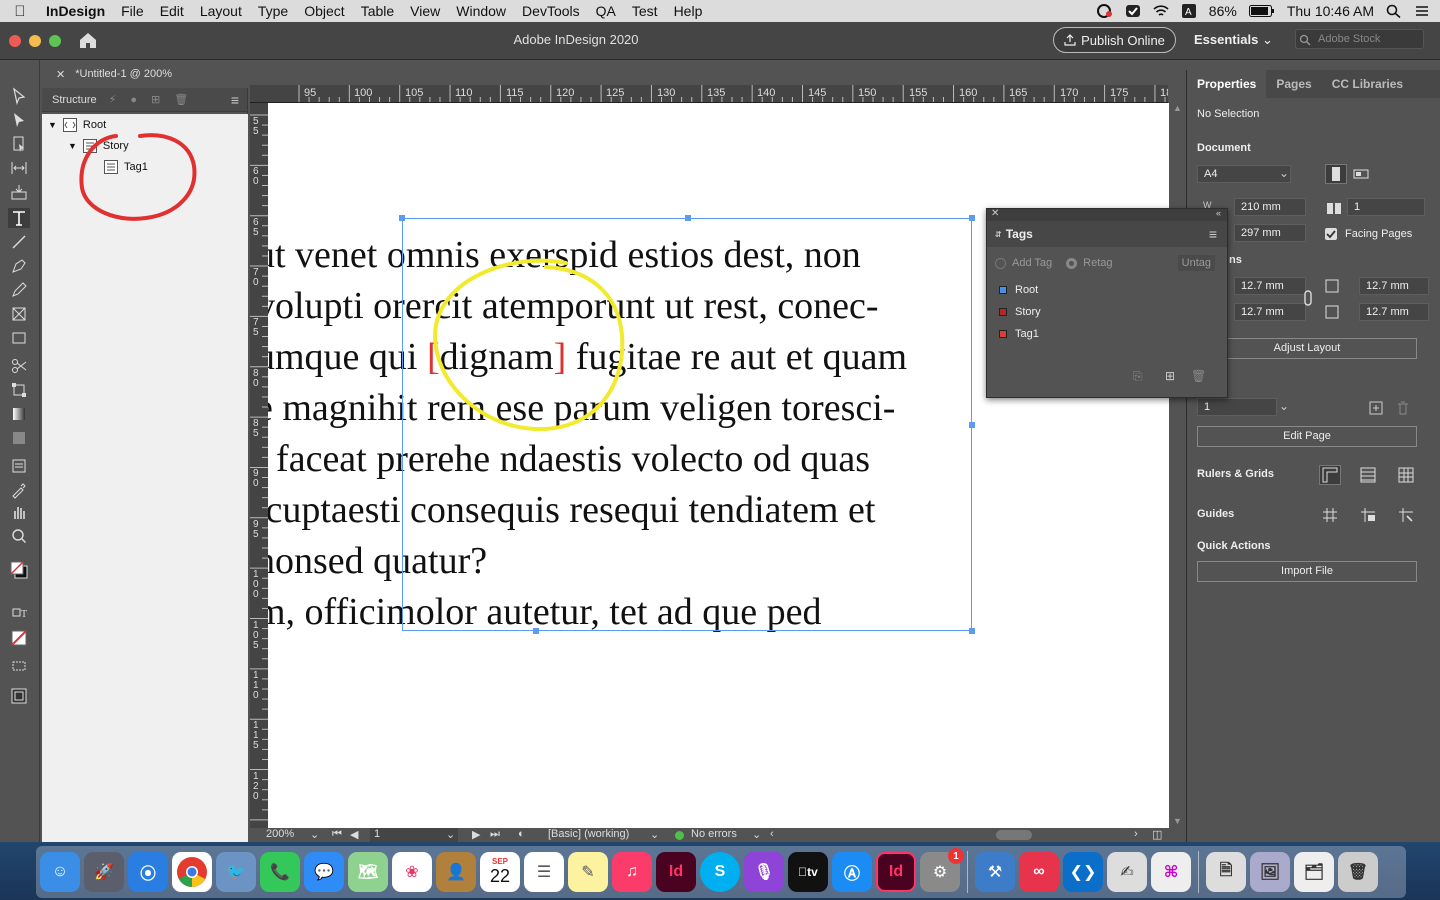 The width and height of the screenshot is (1440, 900). What do you see at coordinates (1386, 207) in the screenshot?
I see `number-of-pages-field: 1` at bounding box center [1386, 207].